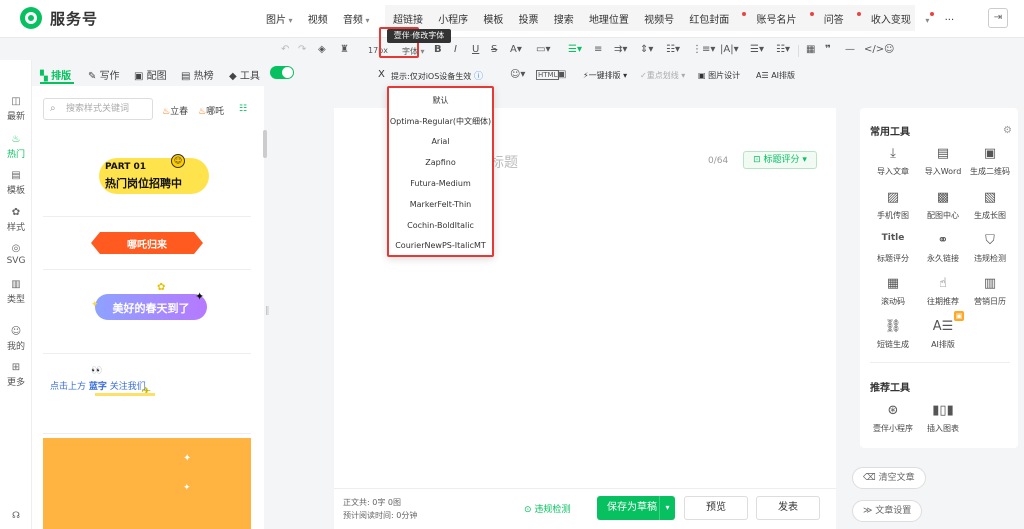 The width and height of the screenshot is (1024, 529). Describe the element at coordinates (719, 75) in the screenshot. I see `image-design: ▣ 图片设计` at that location.